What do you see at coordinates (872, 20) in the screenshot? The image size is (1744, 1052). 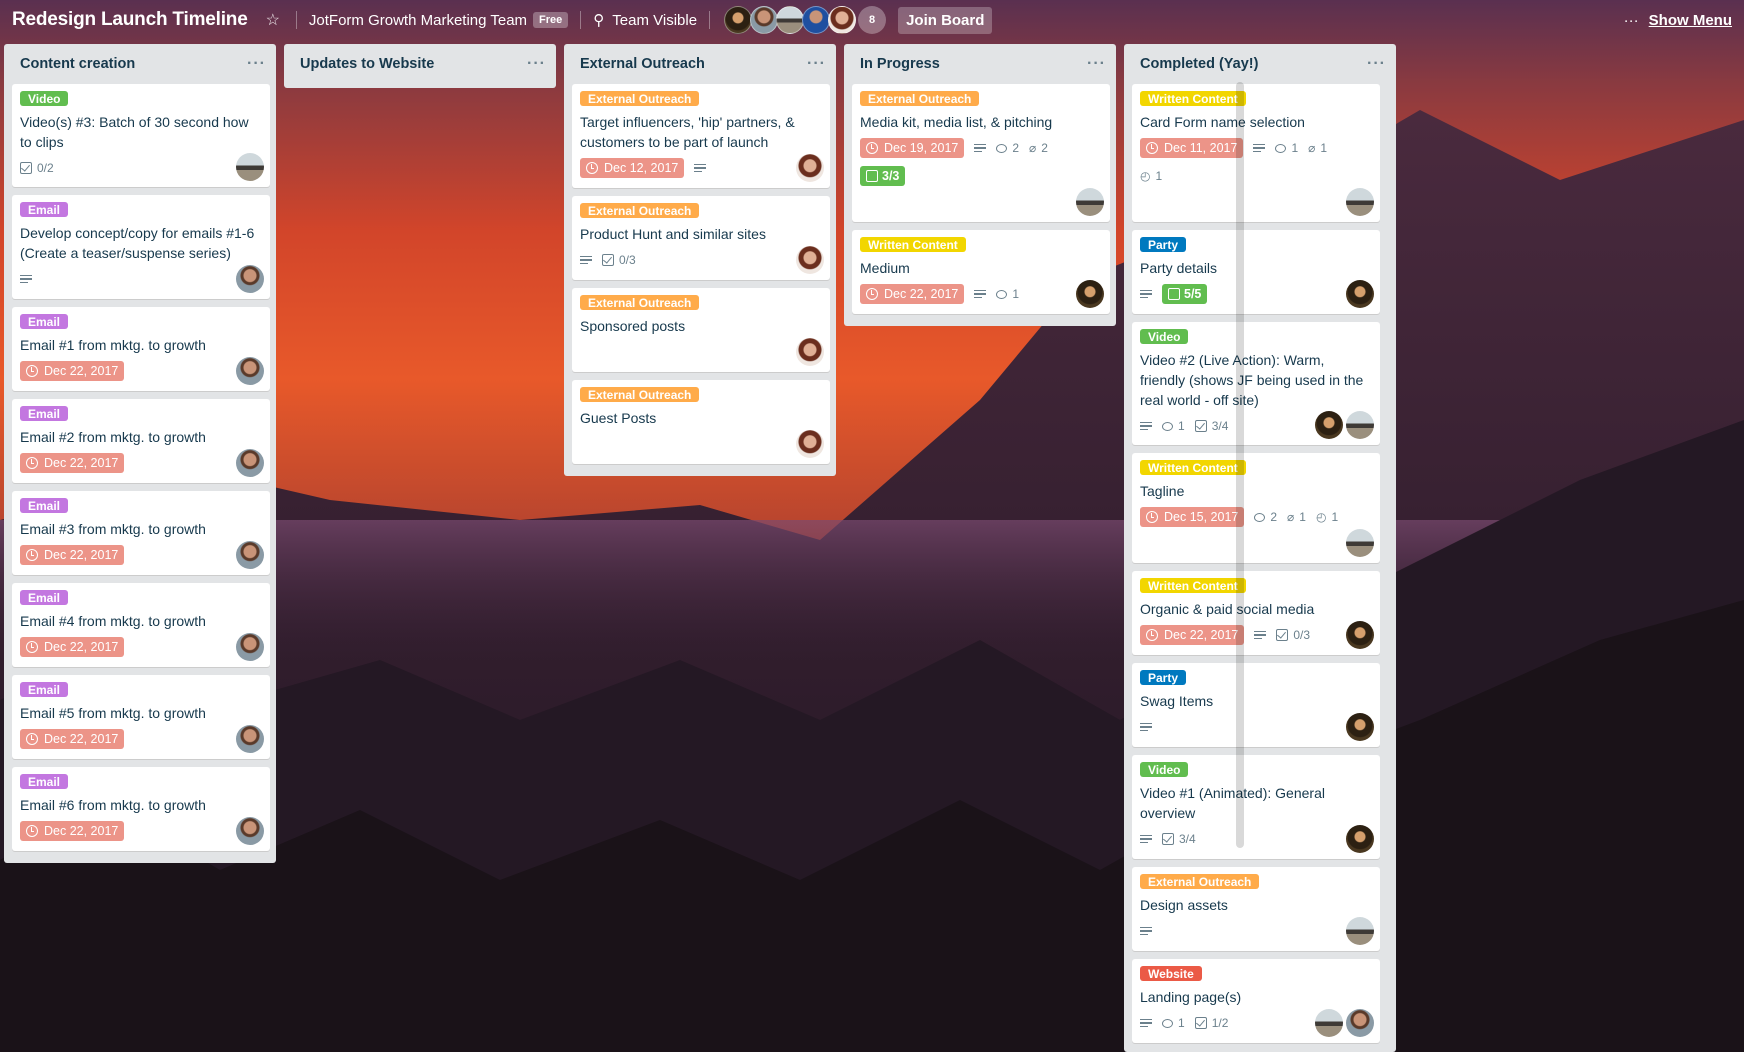 I see `member-count: 8` at bounding box center [872, 20].